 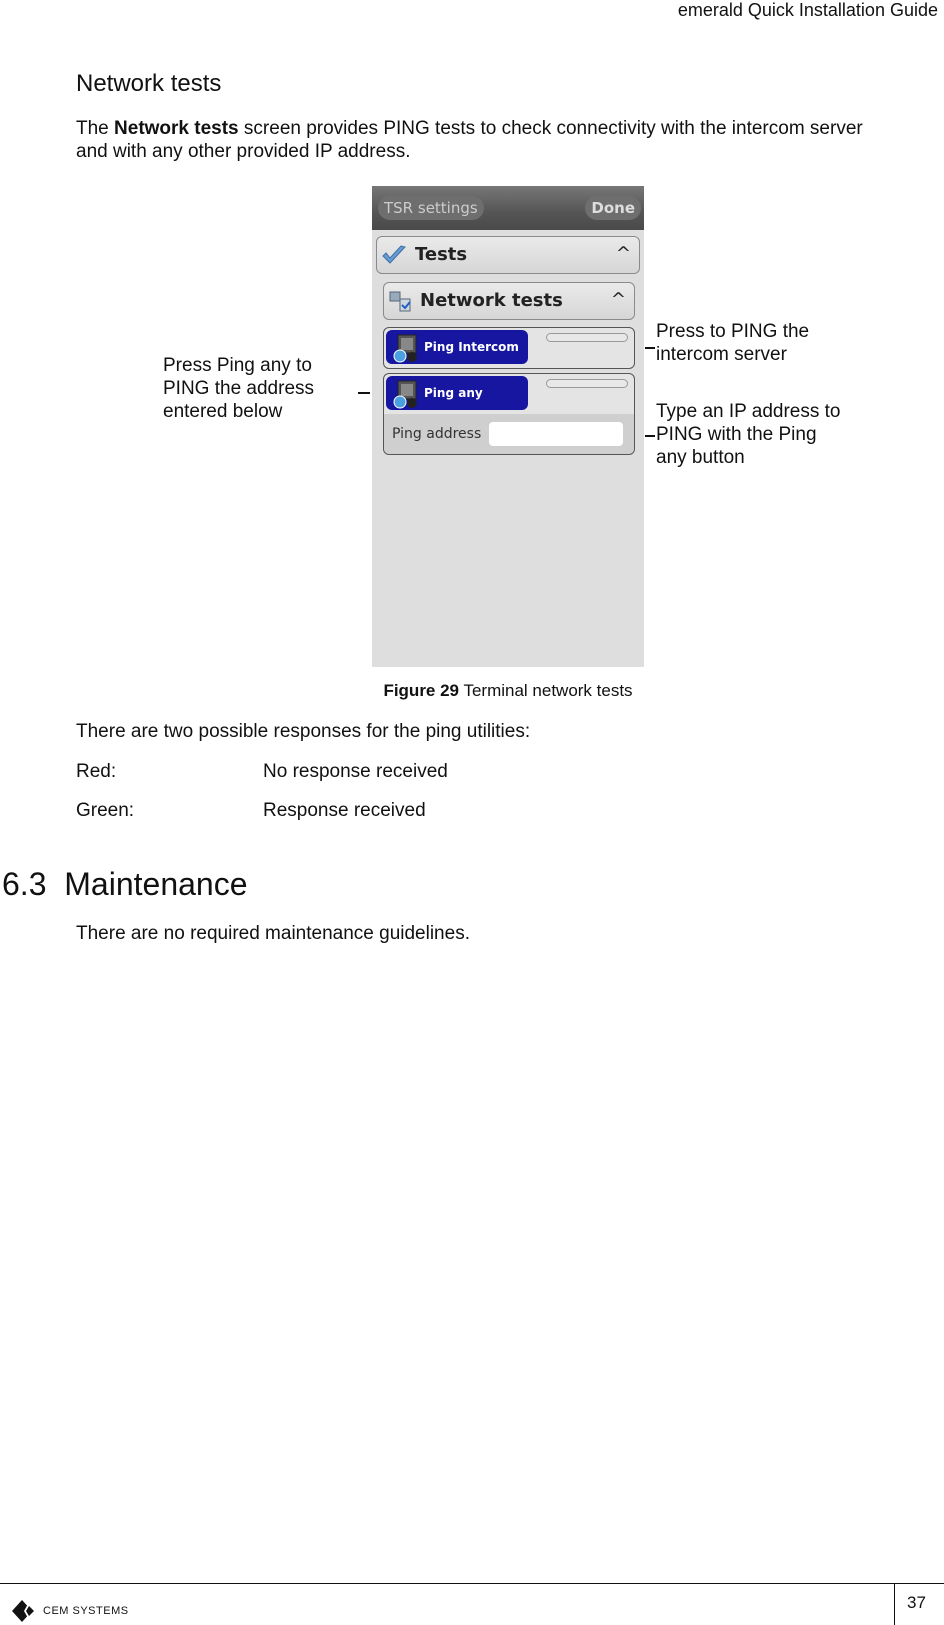 What do you see at coordinates (223, 411) in the screenshot?
I see `annotation-line: entered below` at bounding box center [223, 411].